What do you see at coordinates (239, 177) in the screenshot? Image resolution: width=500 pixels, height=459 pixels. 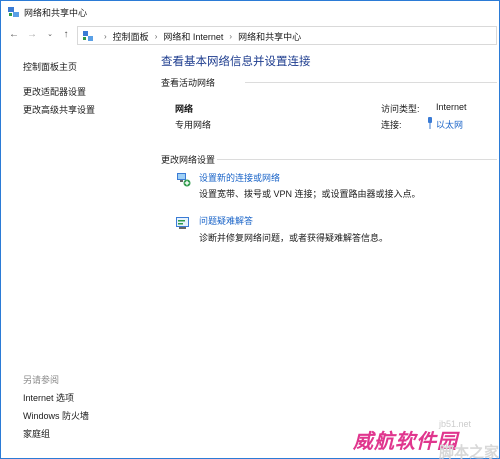 I see `setup-connection-link: 设置新的连接或网络` at bounding box center [239, 177].